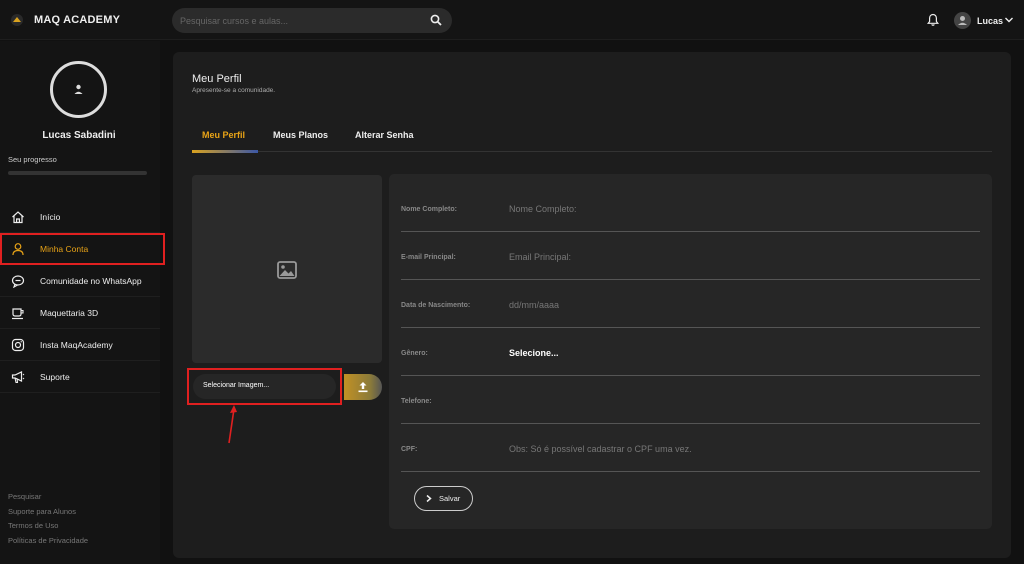 This screenshot has height=564, width=1024. I want to click on coffee-cup-icon, so click(18, 314).